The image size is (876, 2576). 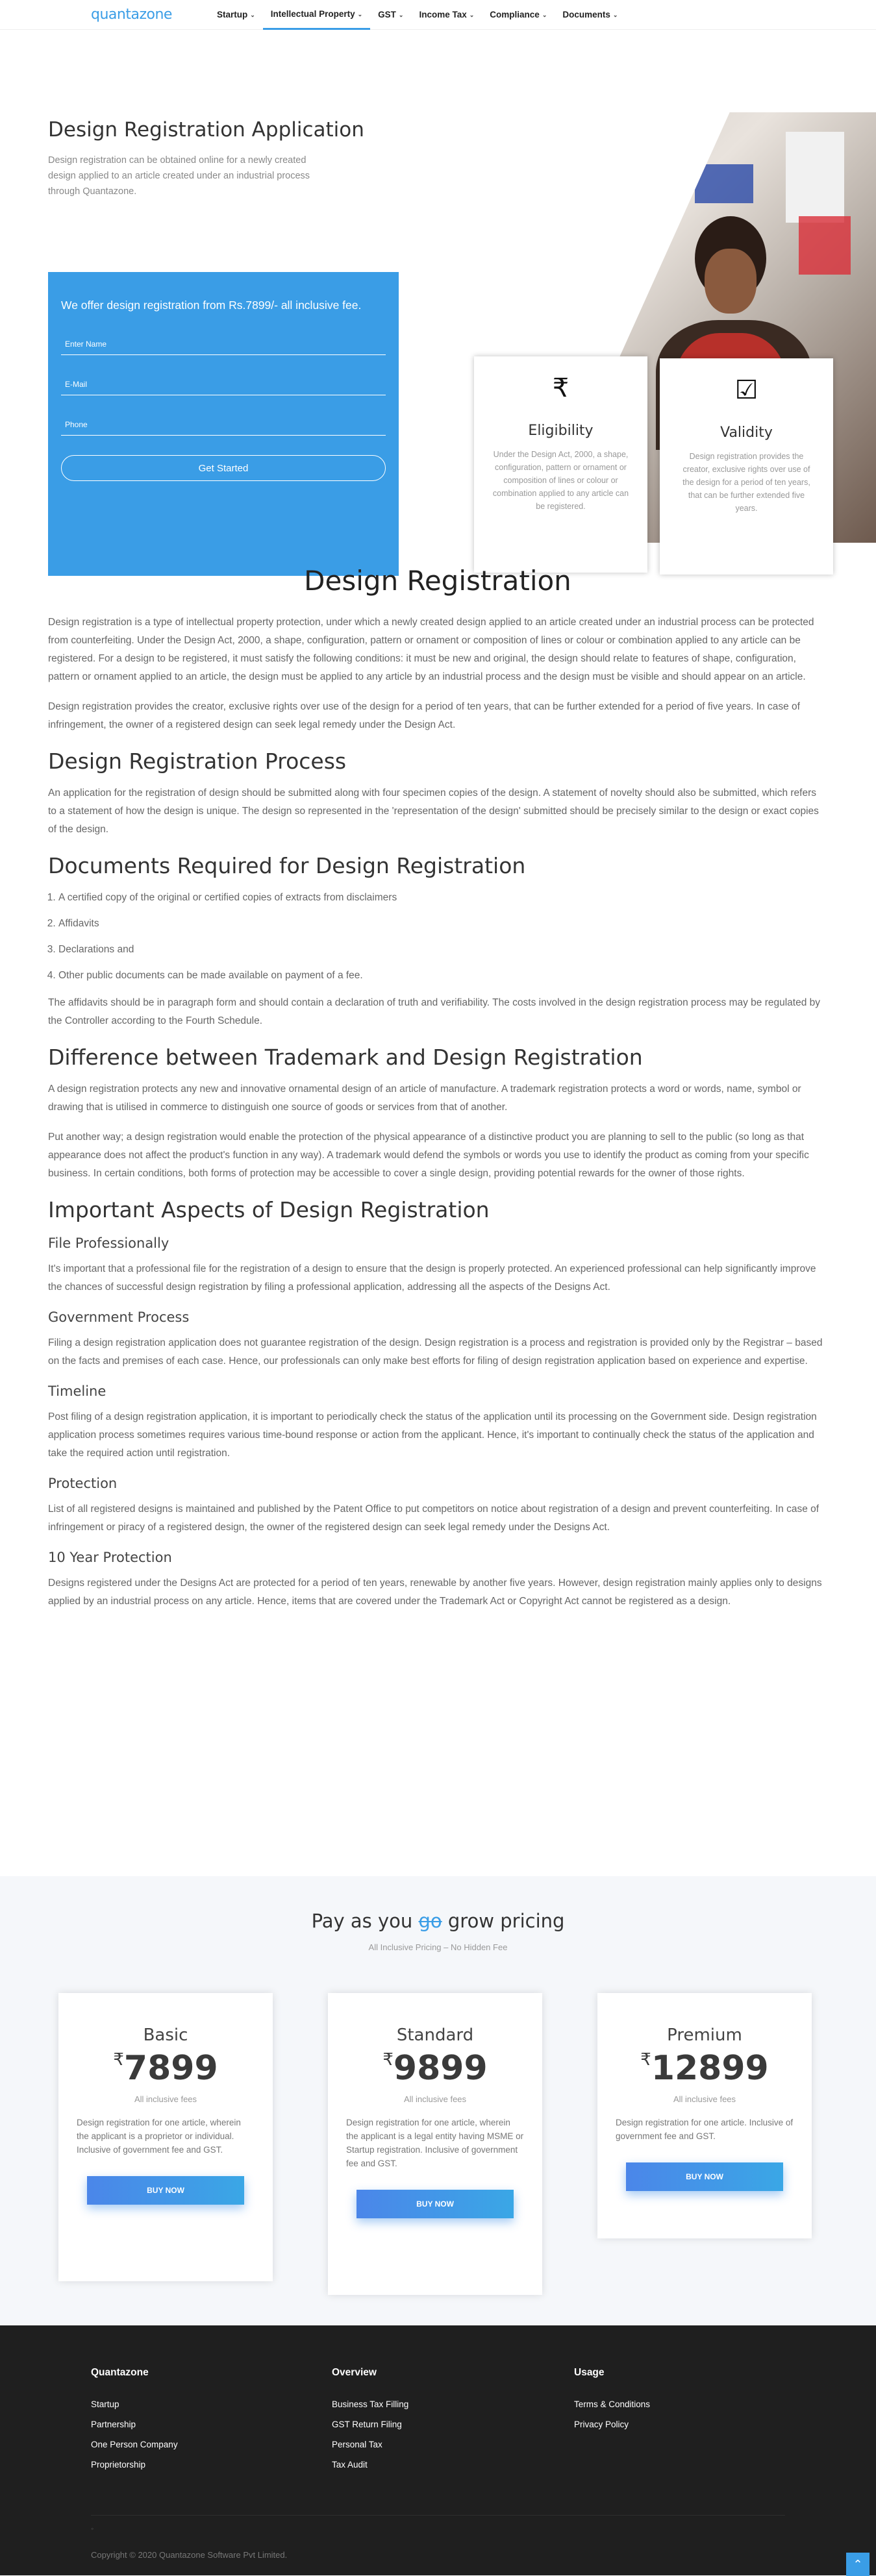 I want to click on pricing-subheading: All Inclusive Pricing – No Hidden Fee, so click(x=438, y=1947).